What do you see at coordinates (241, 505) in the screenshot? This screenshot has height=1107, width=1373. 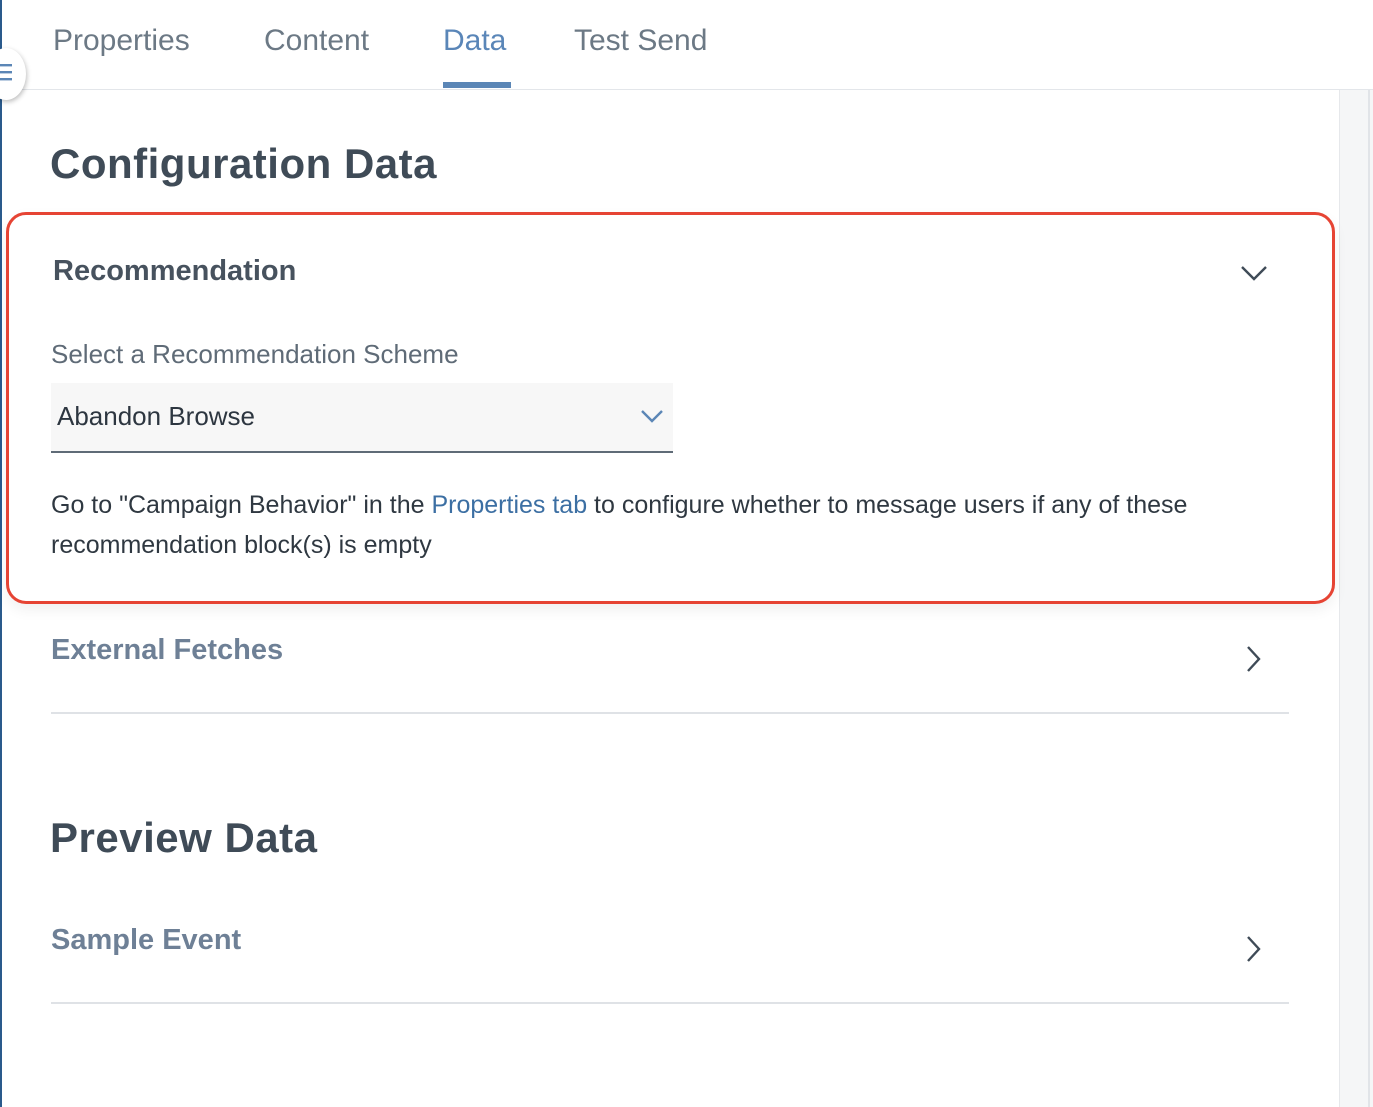 I see `help-text-prefix: Go to "Campaign Behavior" in the` at bounding box center [241, 505].